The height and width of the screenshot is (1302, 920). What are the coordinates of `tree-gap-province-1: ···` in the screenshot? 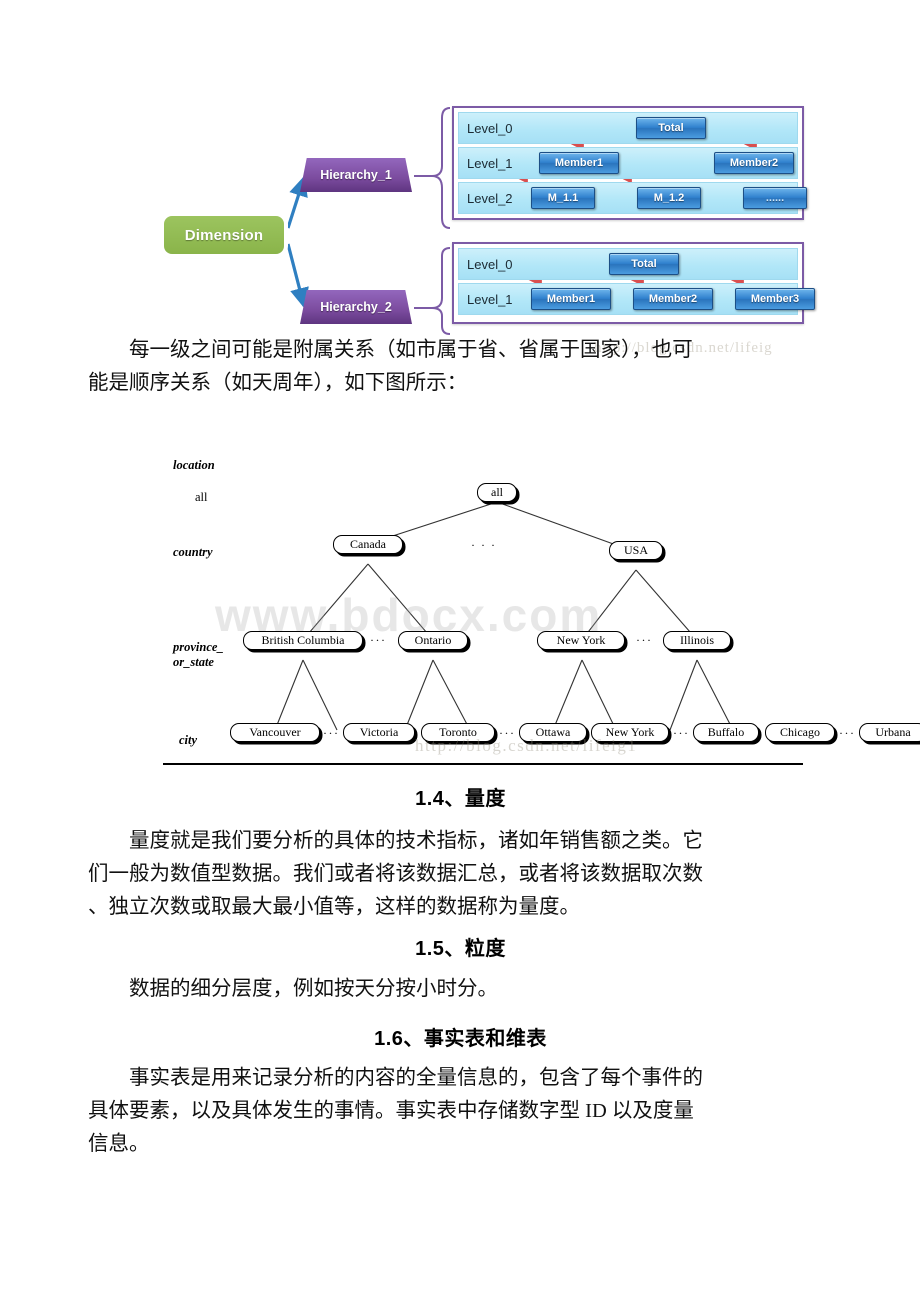 It's located at (378, 640).